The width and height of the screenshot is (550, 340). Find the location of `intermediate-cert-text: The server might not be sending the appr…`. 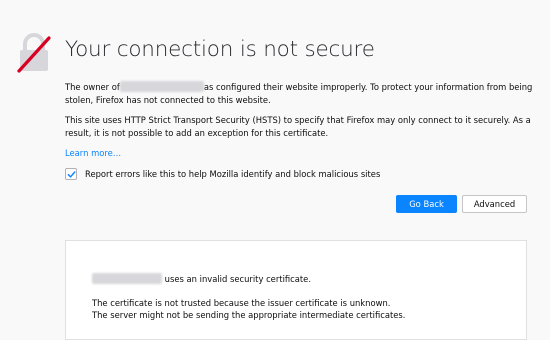

intermediate-cert-text: The server might not be sending the appr… is located at coordinates (249, 315).